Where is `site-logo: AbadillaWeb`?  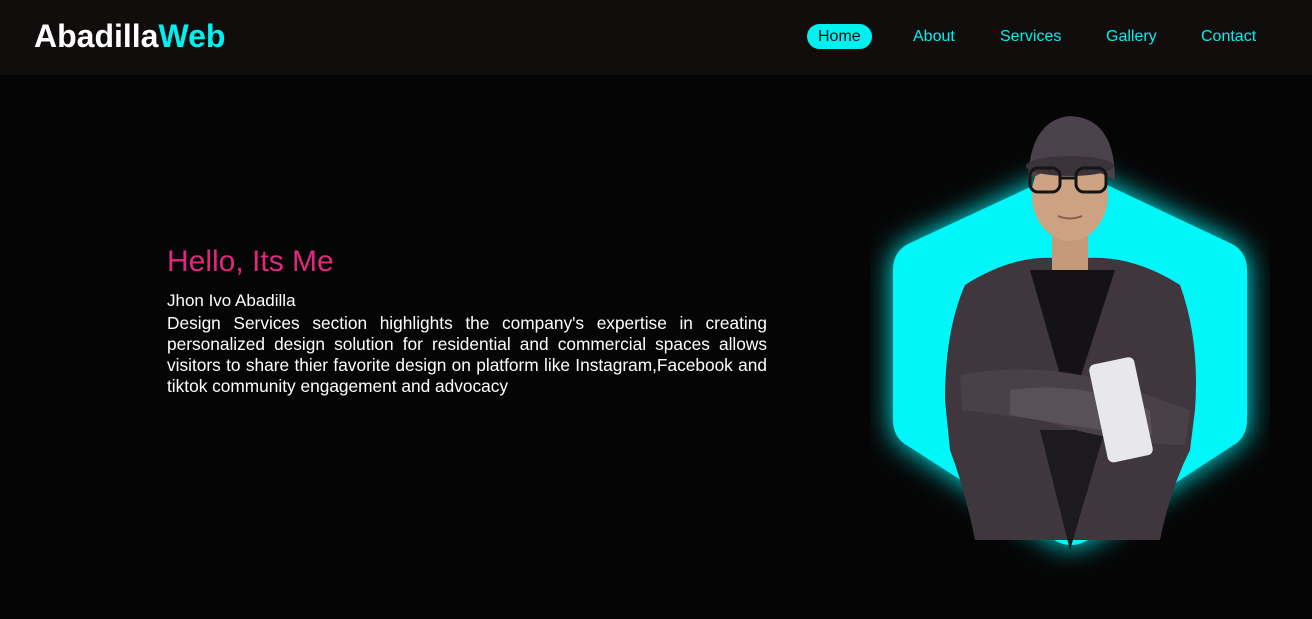
site-logo: AbadillaWeb is located at coordinates (129, 36).